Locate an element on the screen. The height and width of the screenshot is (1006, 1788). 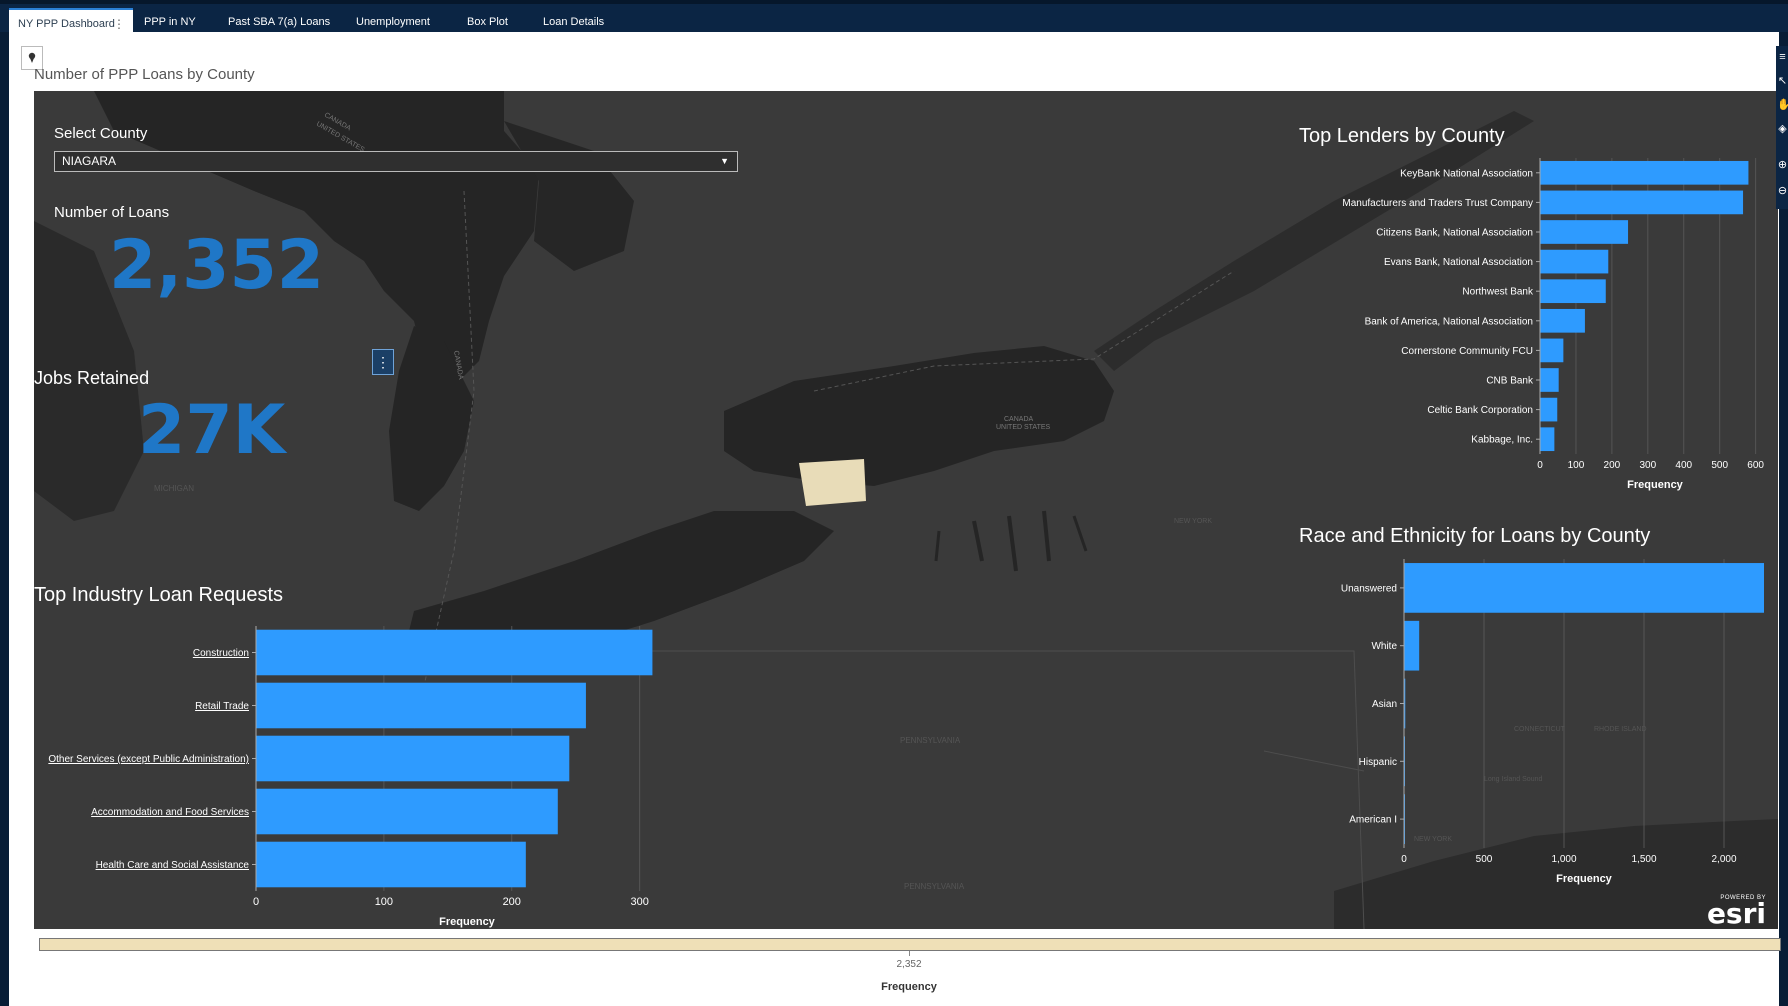
niagara-county-highlight is located at coordinates (832, 482).